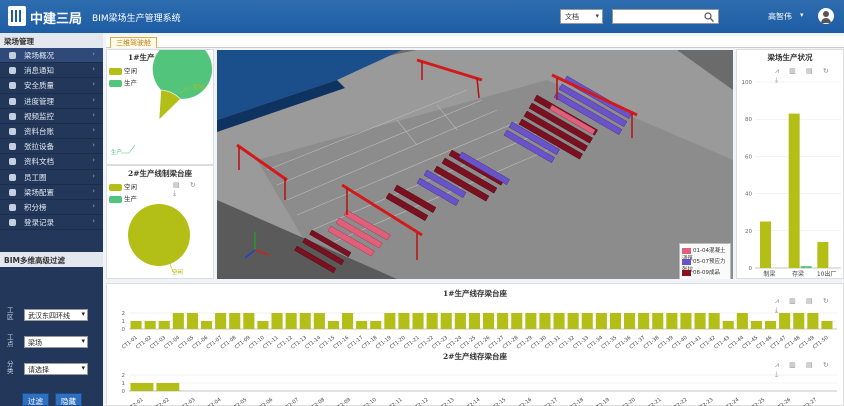 Image resolution: width=844 pixels, height=406 pixels. I want to click on sidebar-item-label: 积分榜, so click(35, 207).